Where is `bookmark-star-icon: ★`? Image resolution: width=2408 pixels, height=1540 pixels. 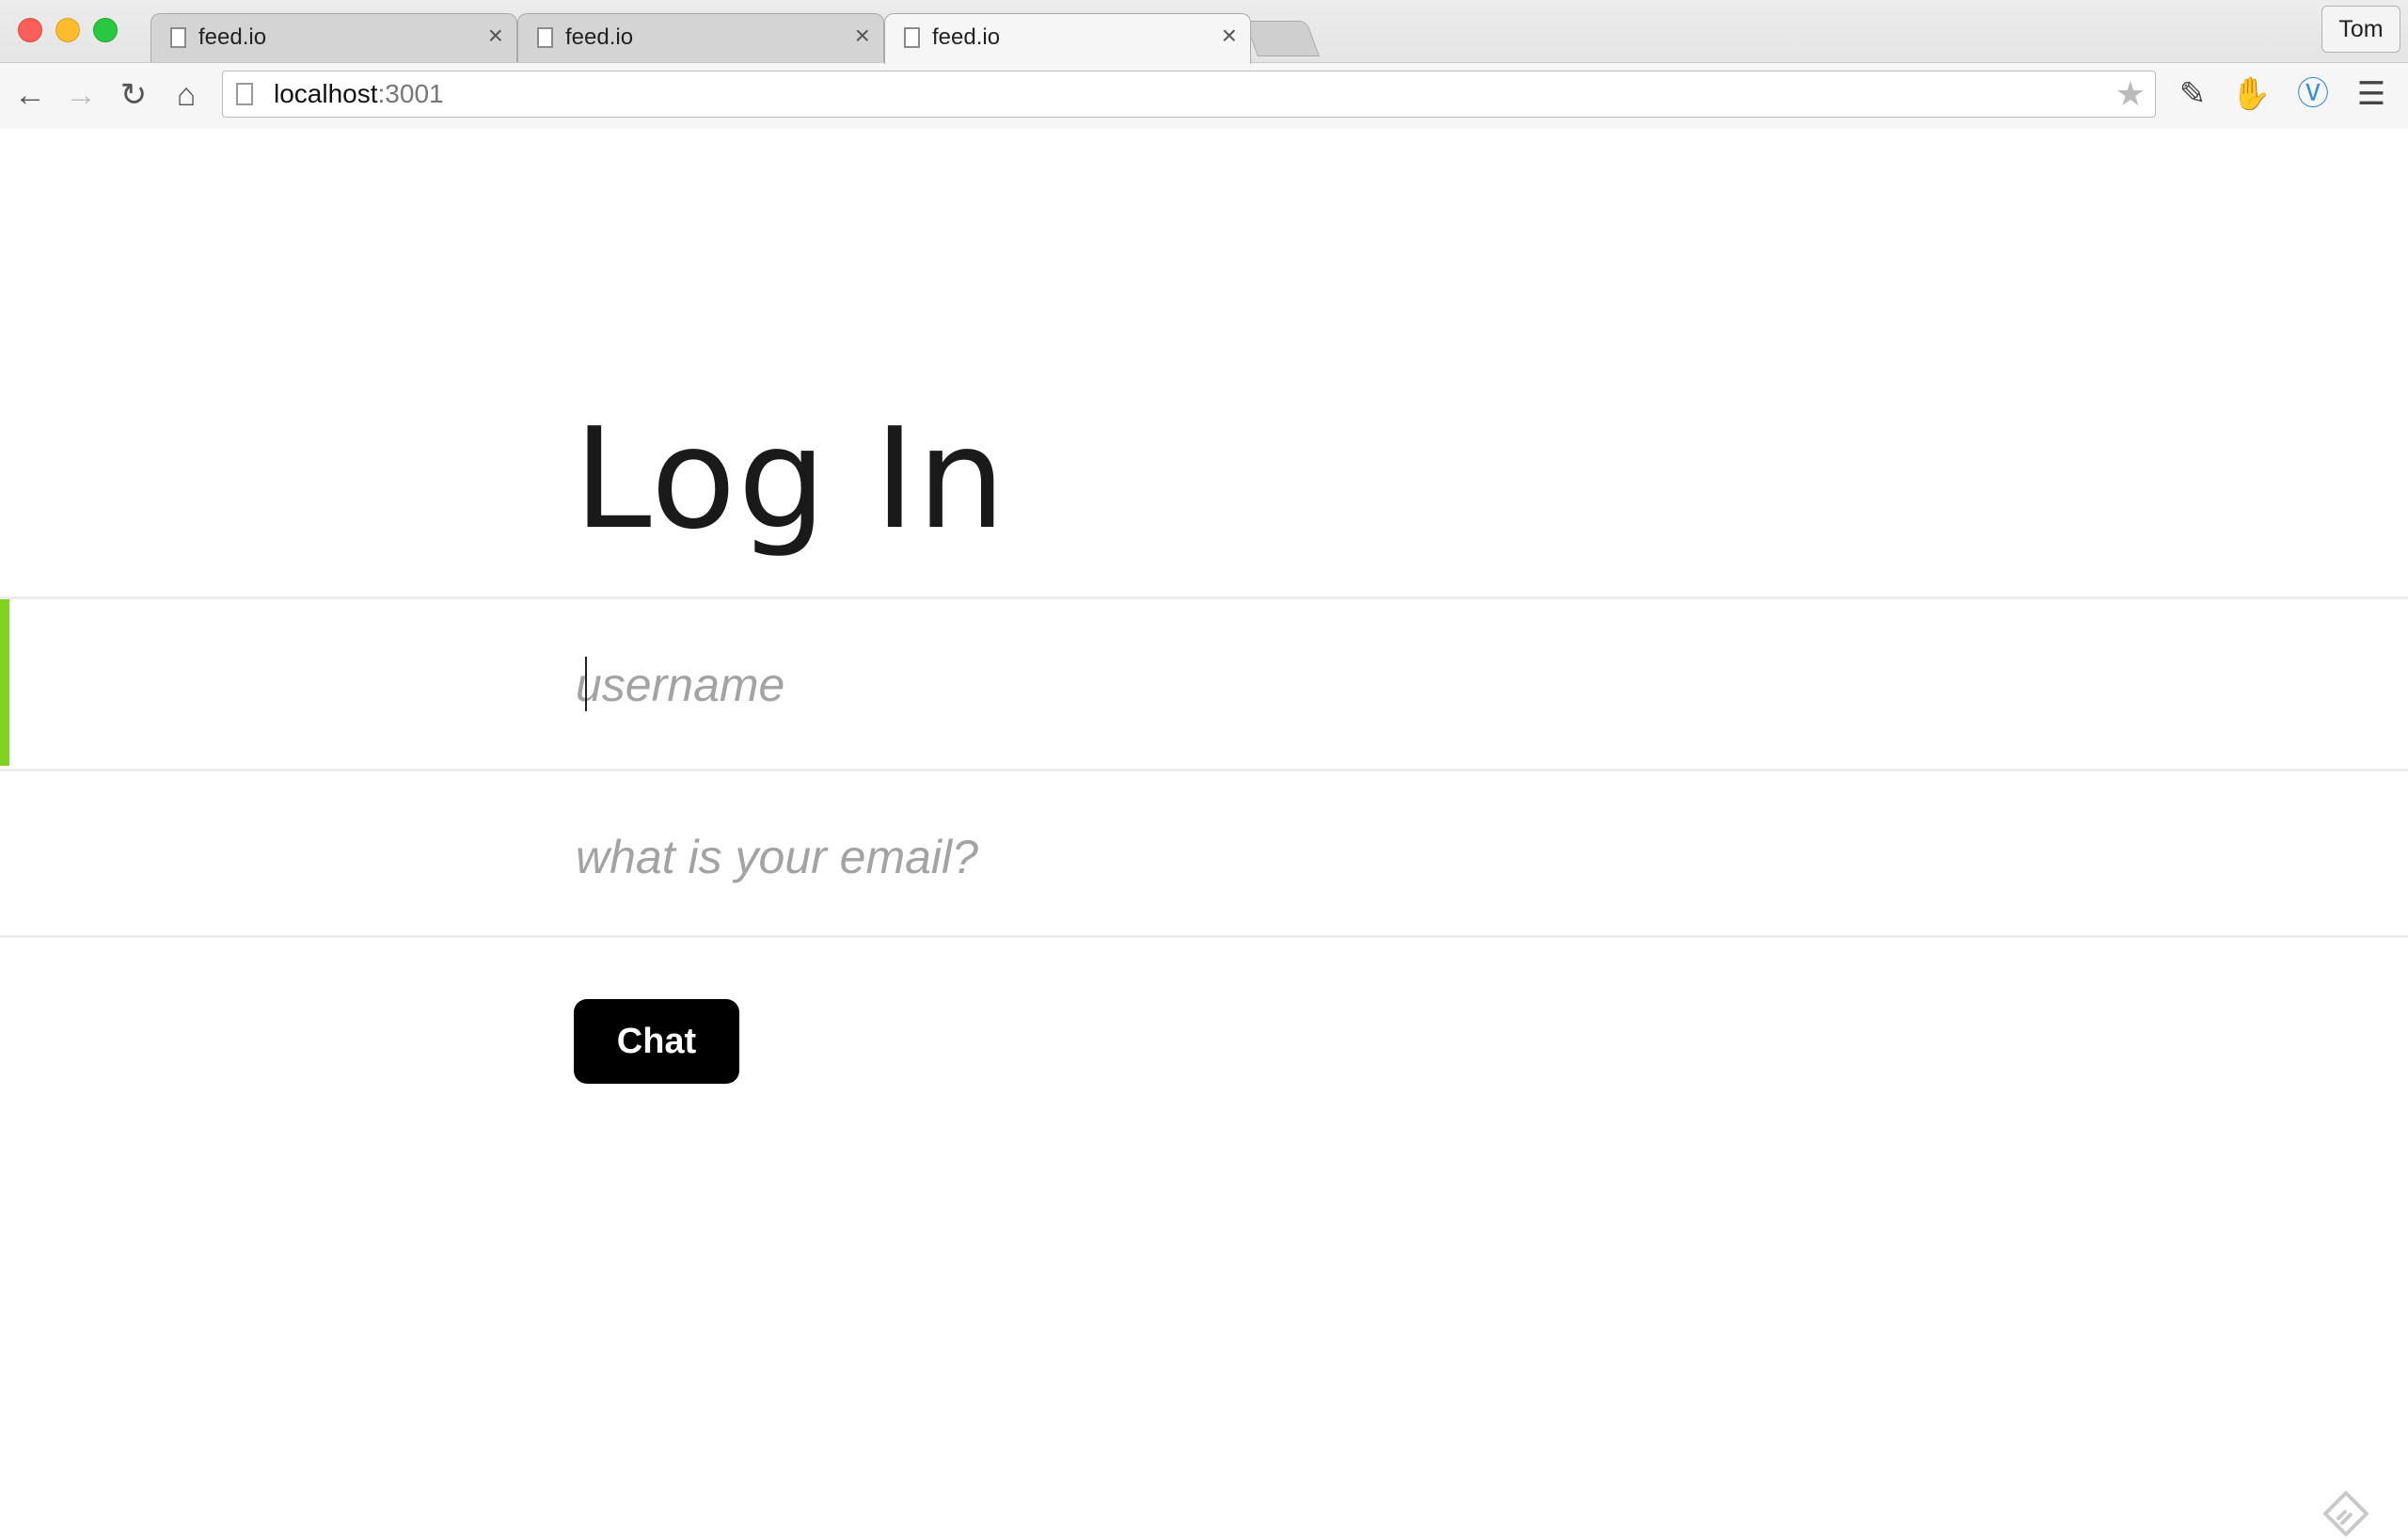
bookmark-star-icon: ★ is located at coordinates (2131, 94).